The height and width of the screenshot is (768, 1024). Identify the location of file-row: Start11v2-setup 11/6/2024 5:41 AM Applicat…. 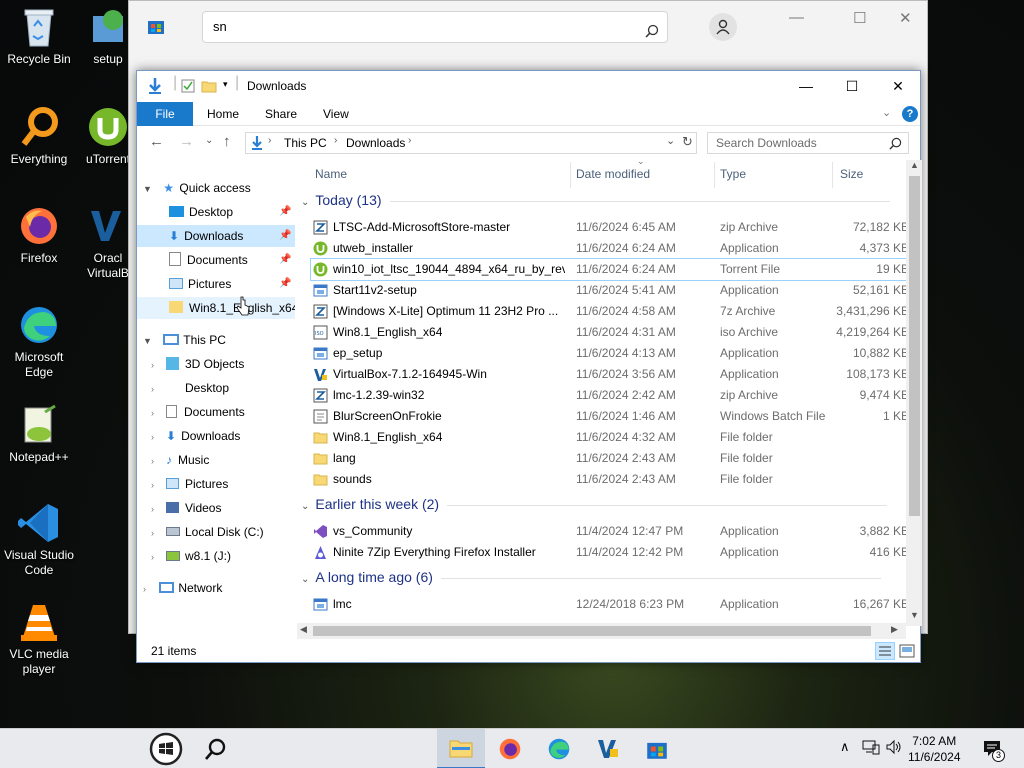
(610, 290).